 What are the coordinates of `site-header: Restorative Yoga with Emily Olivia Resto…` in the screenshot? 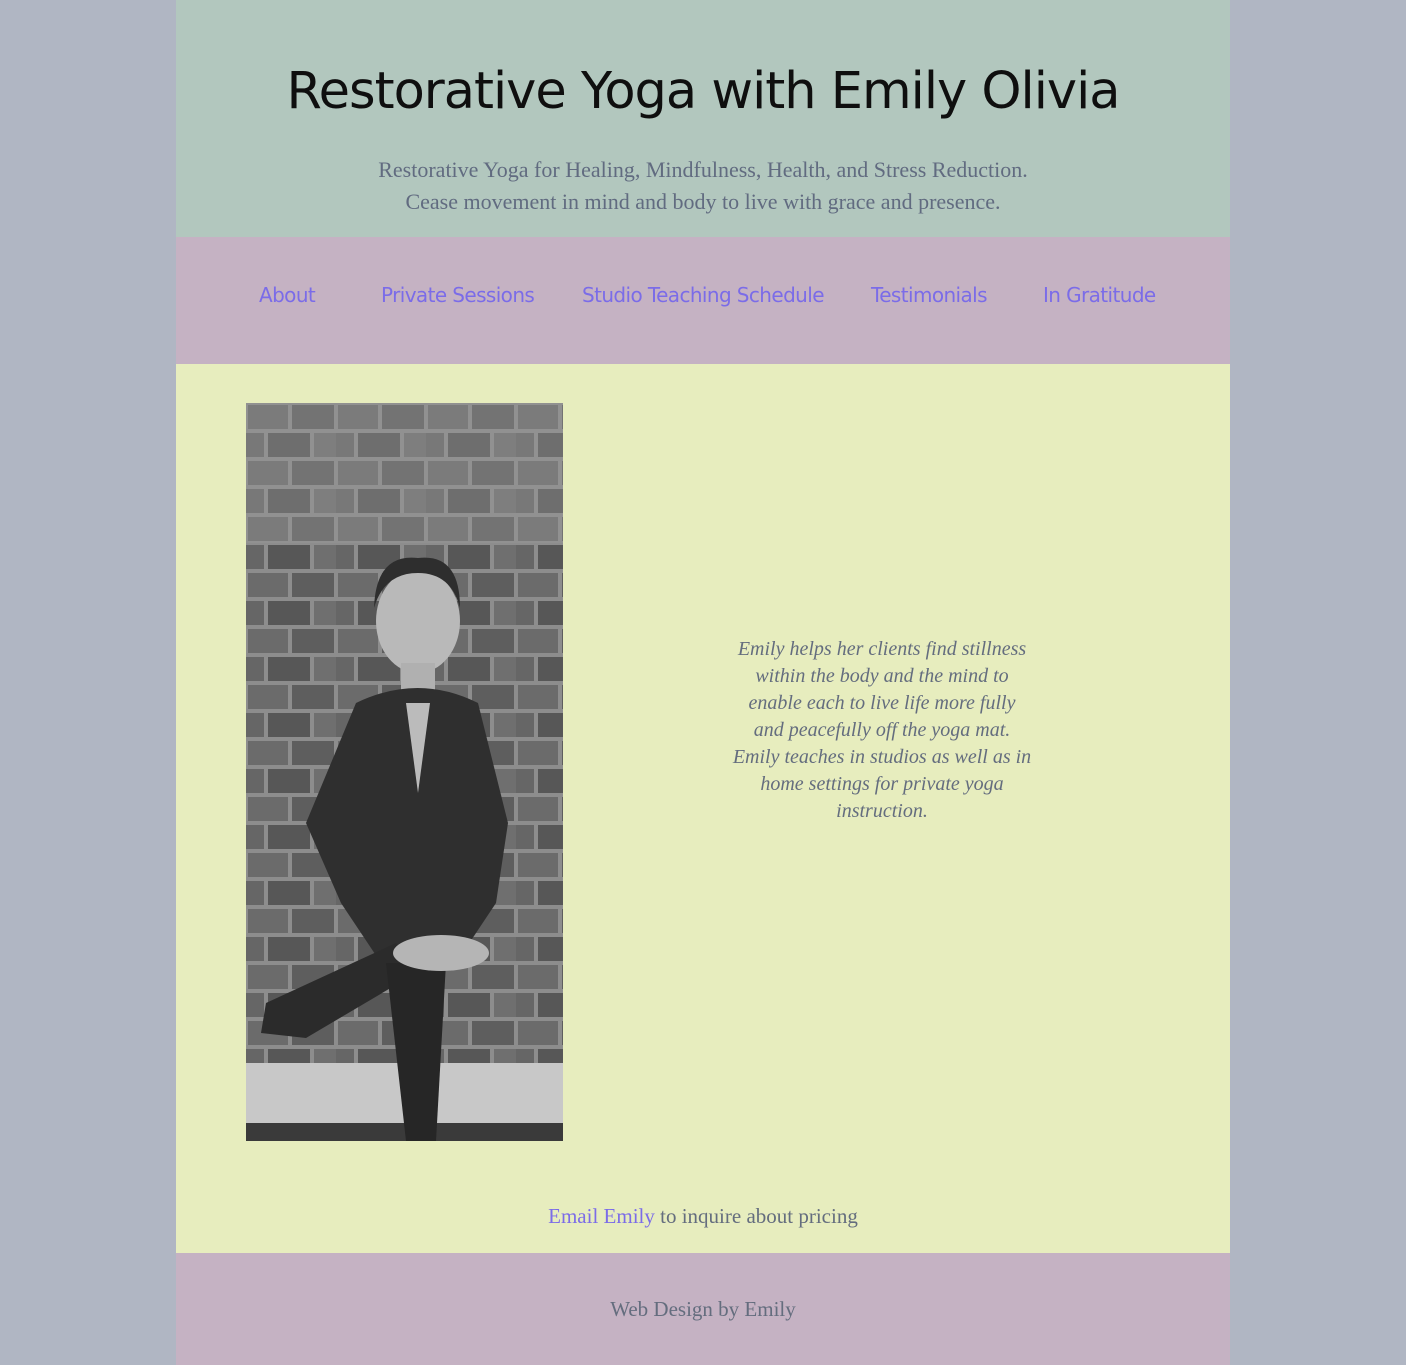 It's located at (703, 118).